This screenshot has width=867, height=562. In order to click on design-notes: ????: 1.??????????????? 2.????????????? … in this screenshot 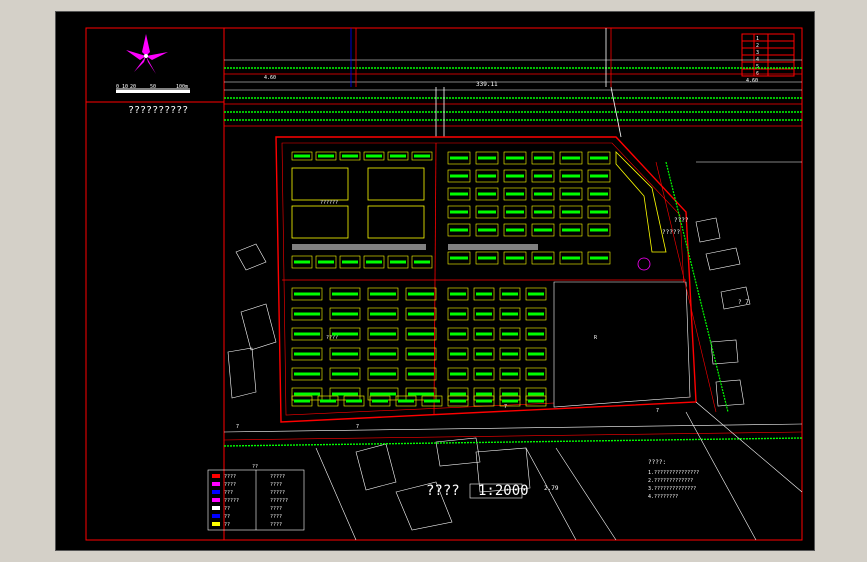, I will do `click(673, 479)`.